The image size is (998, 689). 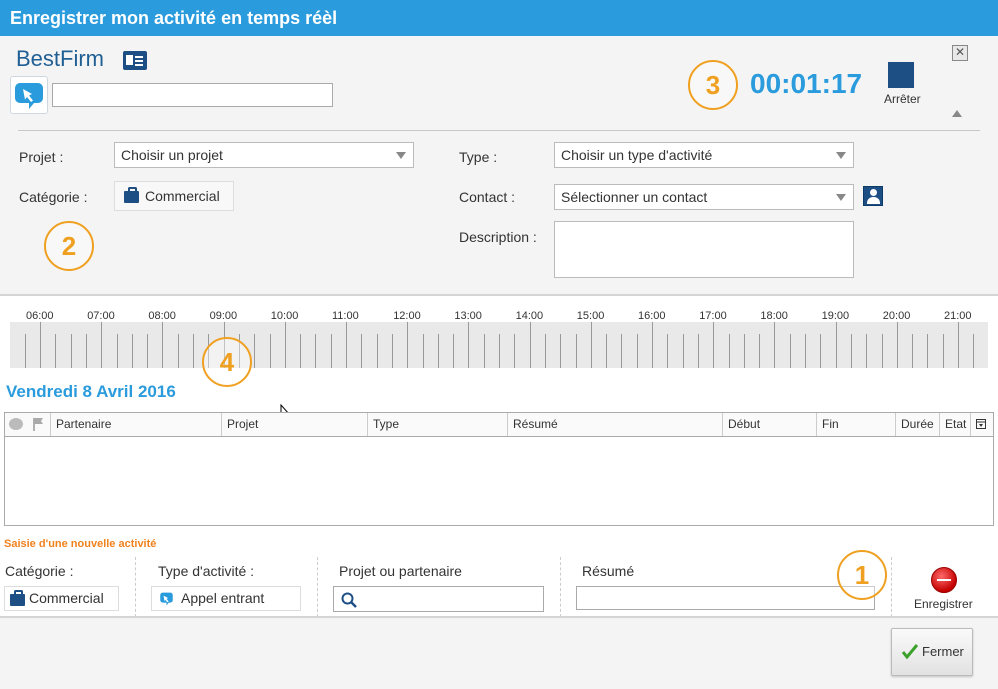 I want to click on timeline-hour-label: 20:00, so click(x=896, y=316).